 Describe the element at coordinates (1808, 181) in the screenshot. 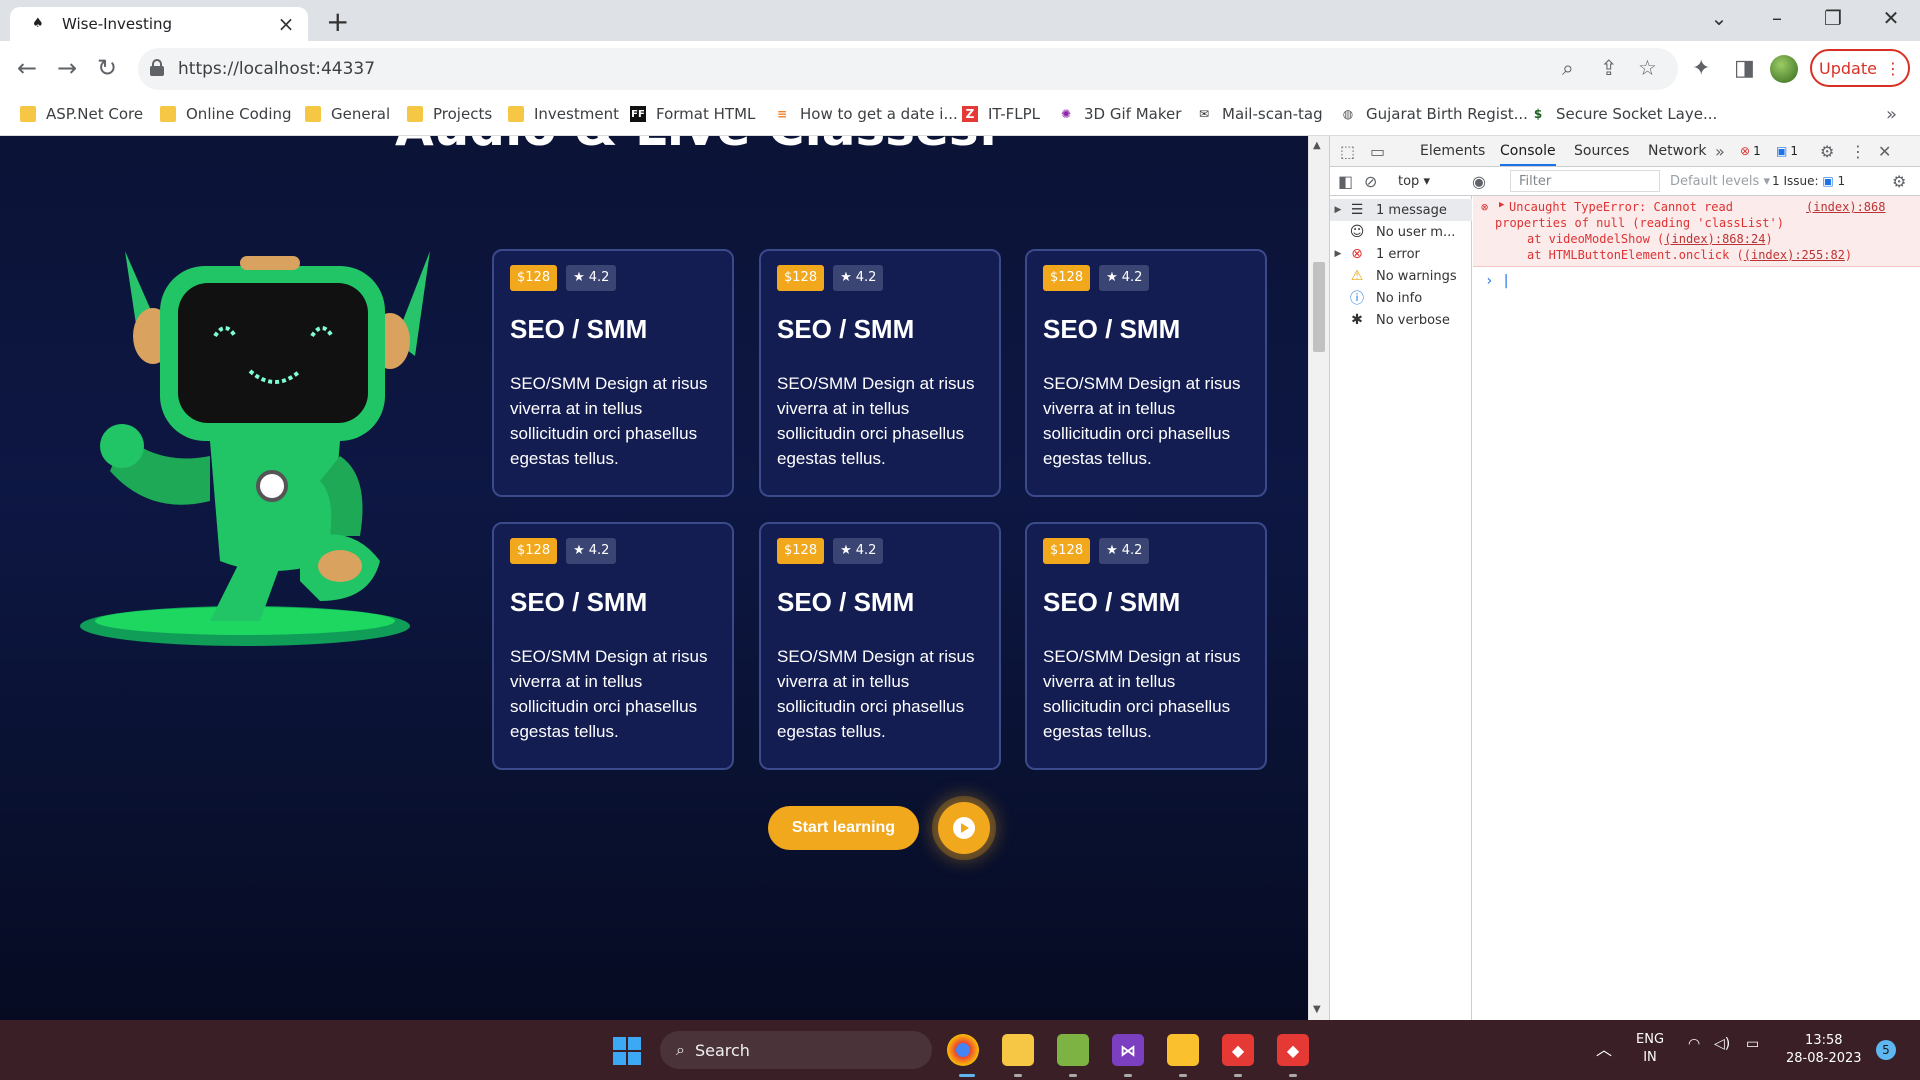

I see `issues-button: 1 Issue: ▣ 1` at that location.